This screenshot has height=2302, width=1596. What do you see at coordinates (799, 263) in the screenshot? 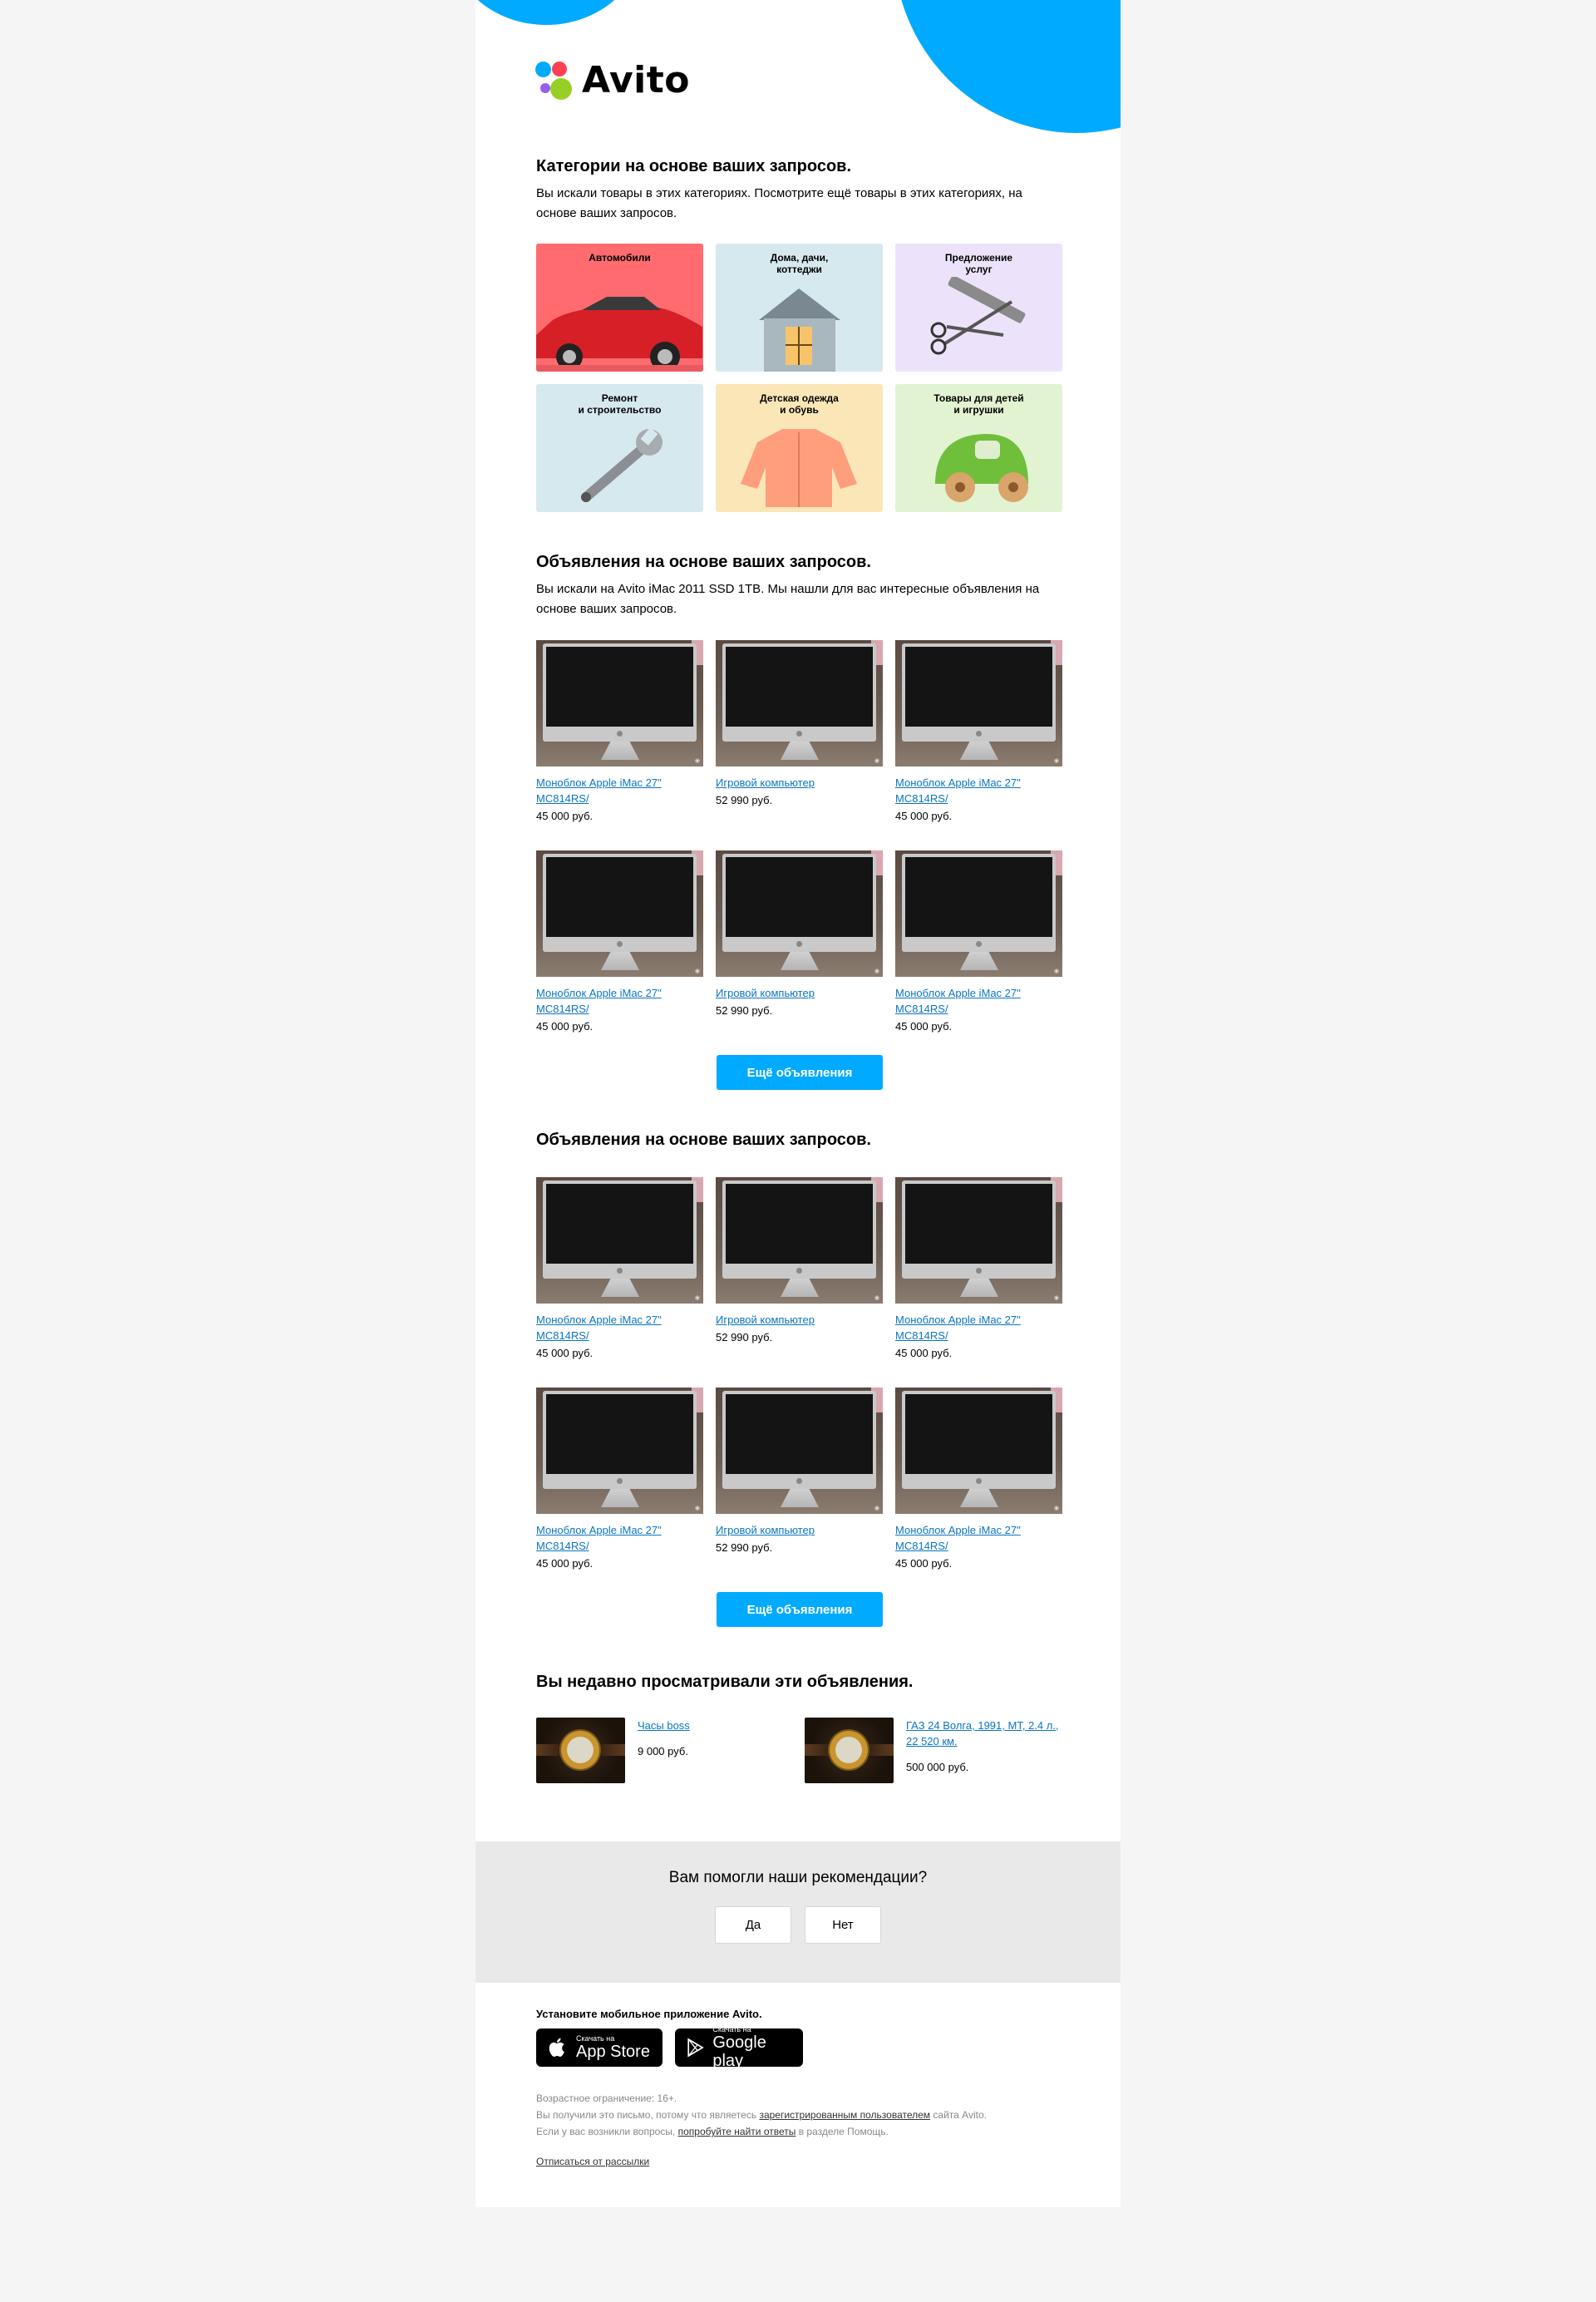
I see `category-label: Дома, дачи, коттеджи` at bounding box center [799, 263].